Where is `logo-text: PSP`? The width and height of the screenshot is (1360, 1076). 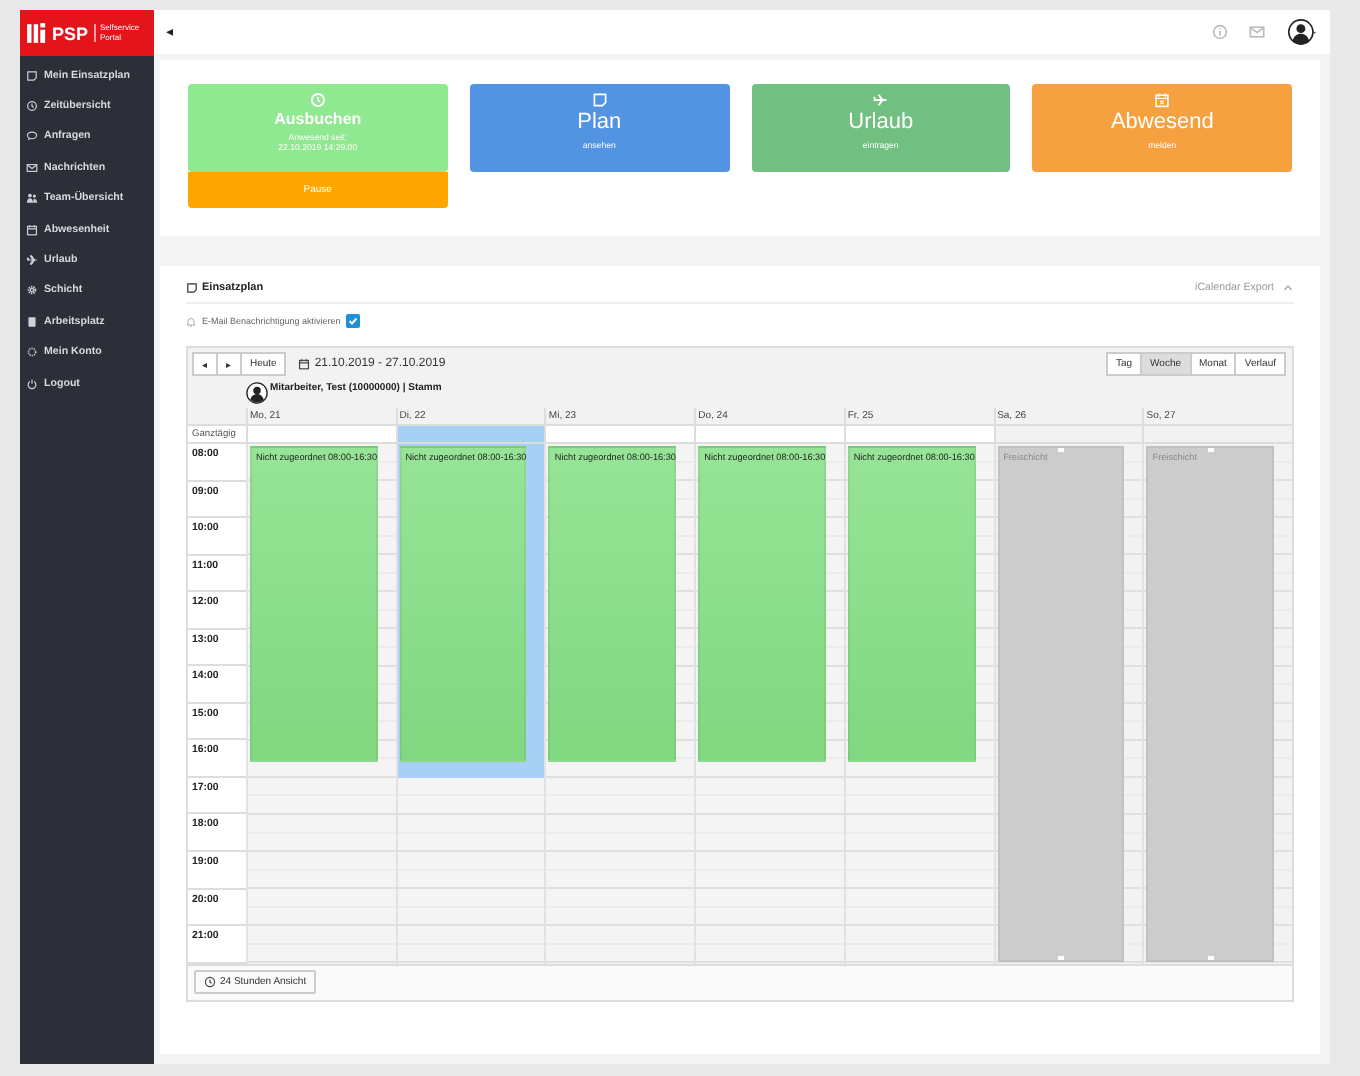
logo-text: PSP is located at coordinates (70, 33).